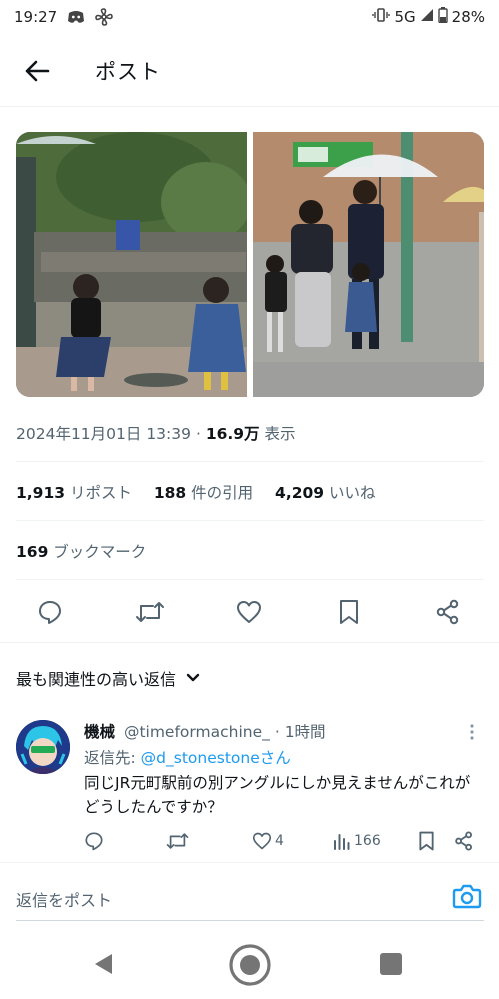 The height and width of the screenshot is (999, 499). What do you see at coordinates (250, 461) in the screenshot?
I see `divider-meta` at bounding box center [250, 461].